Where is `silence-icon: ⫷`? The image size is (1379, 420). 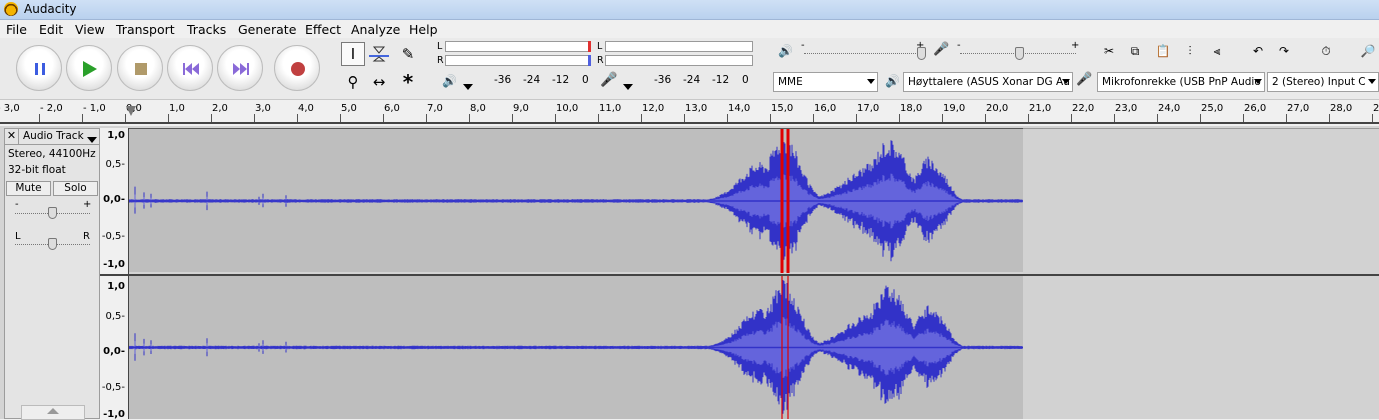 silence-icon: ⫷ is located at coordinates (1217, 51).